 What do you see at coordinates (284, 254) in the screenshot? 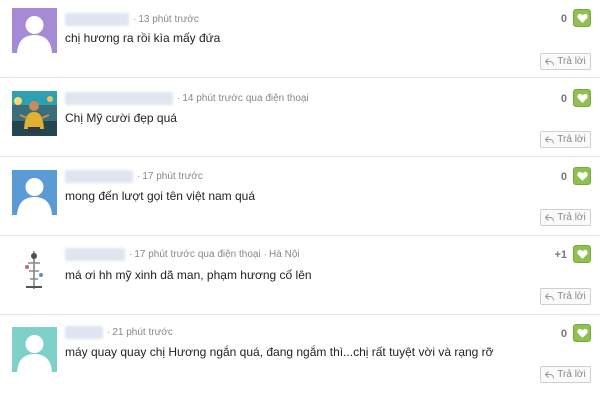
I see `location: Hà Nội` at bounding box center [284, 254].